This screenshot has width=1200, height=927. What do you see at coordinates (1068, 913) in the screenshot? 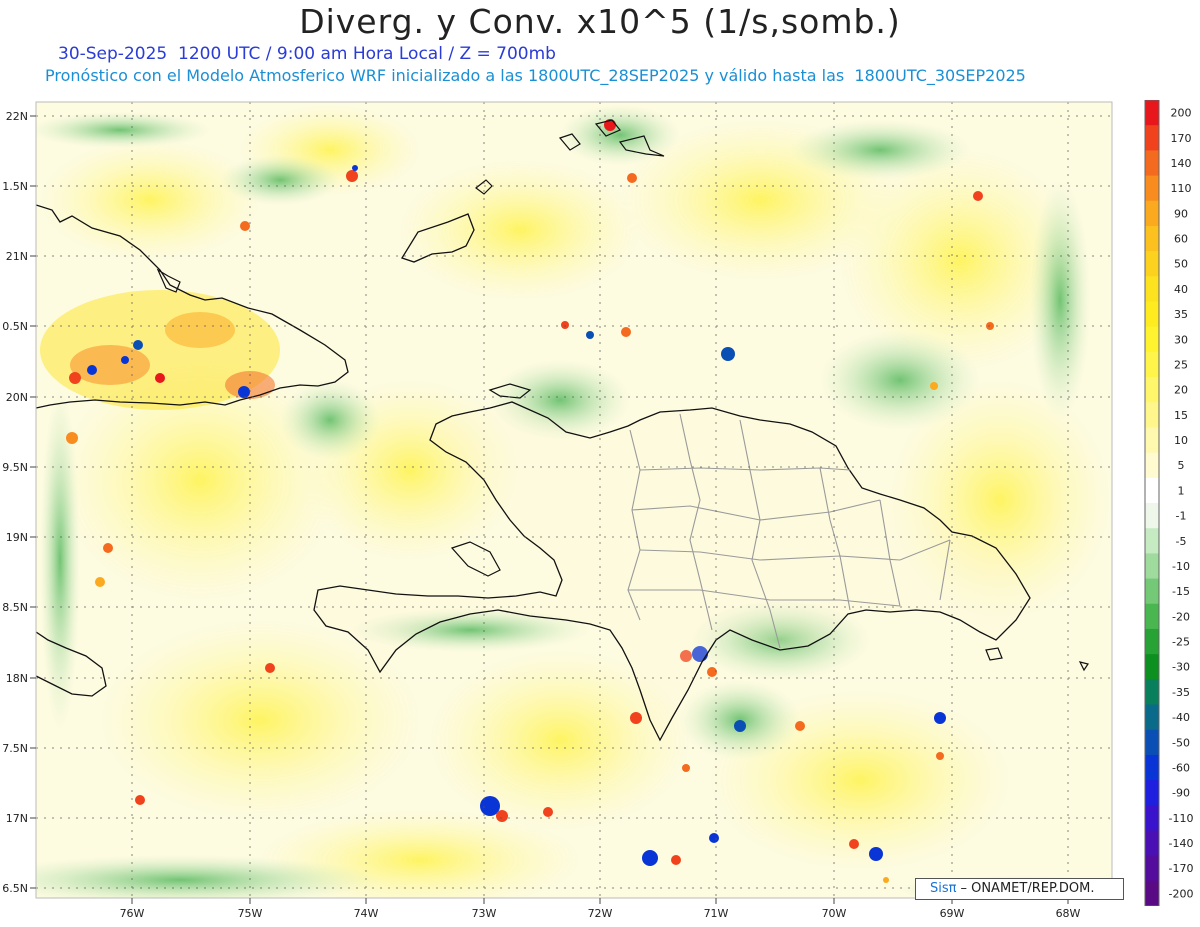
I see `lon-label: 68W` at bounding box center [1068, 913].